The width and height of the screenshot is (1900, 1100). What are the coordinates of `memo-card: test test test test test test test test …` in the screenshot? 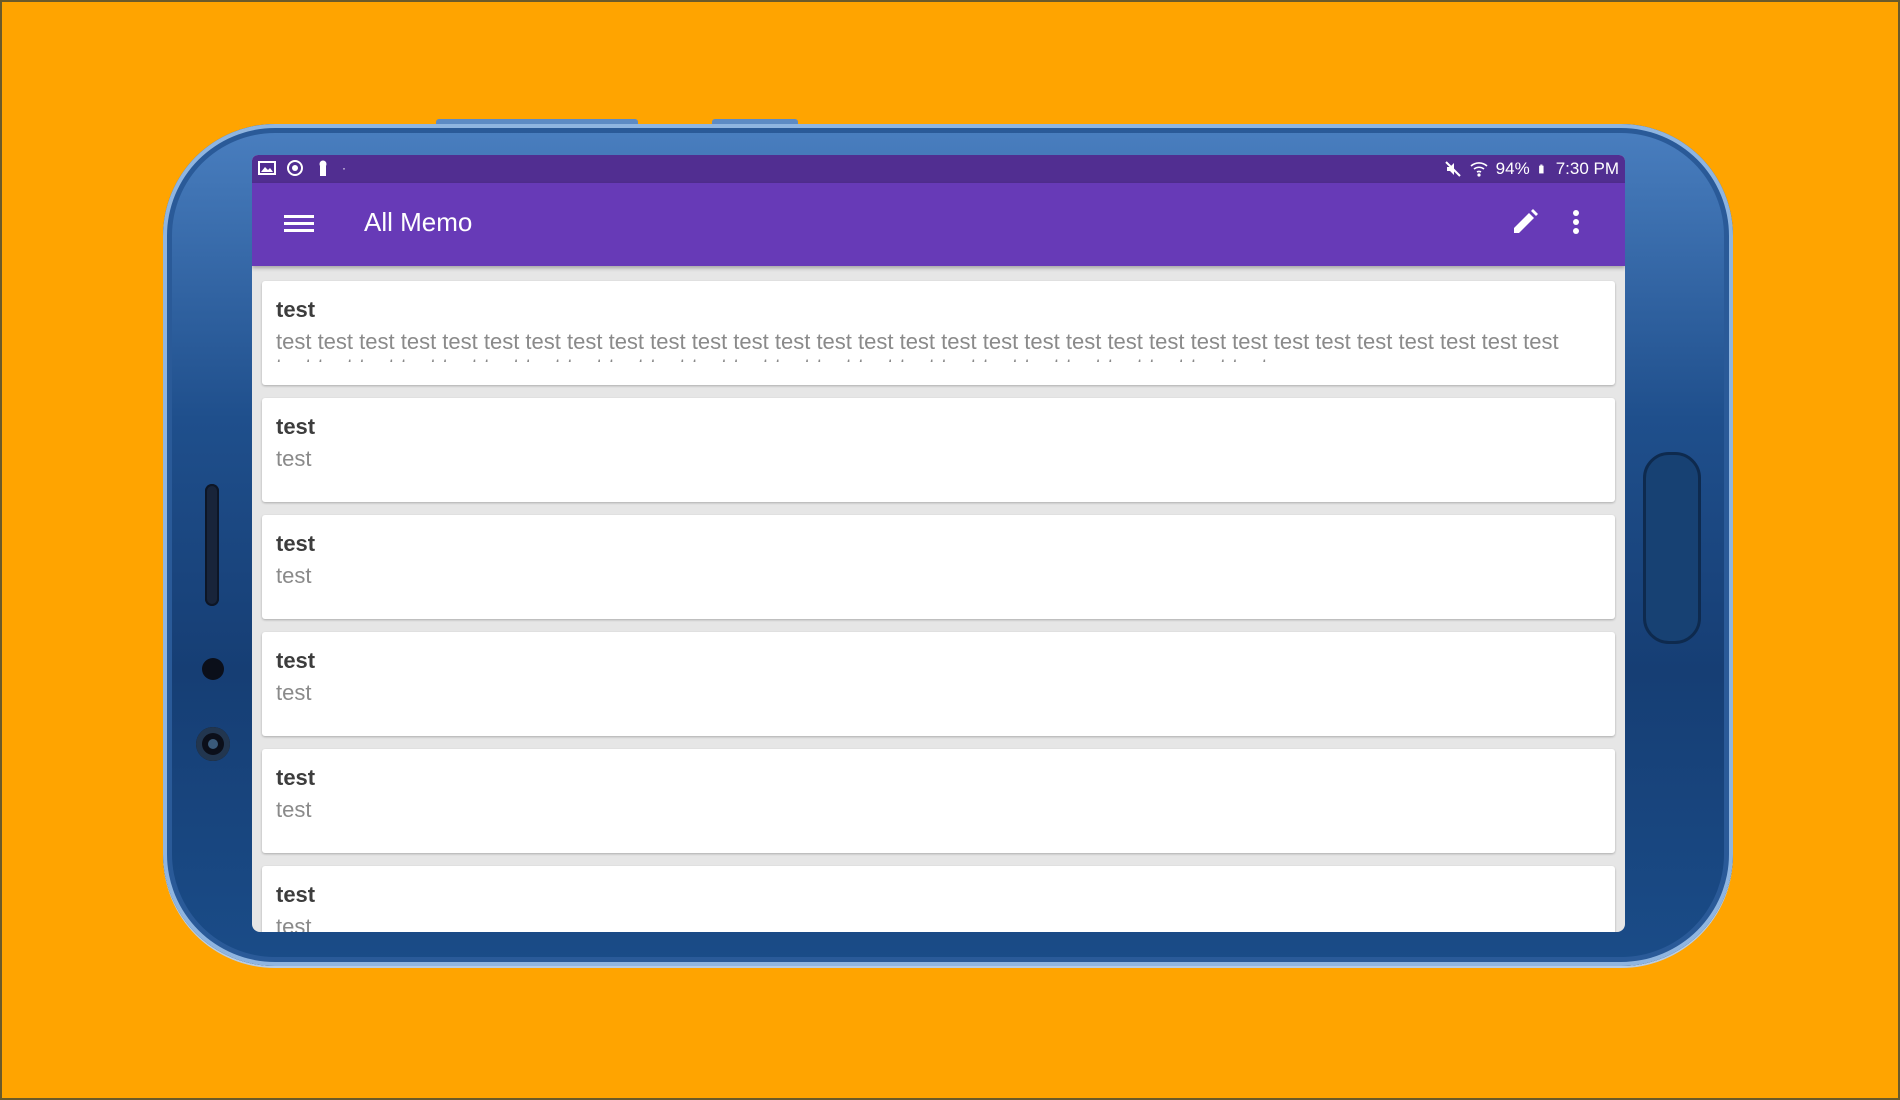 It's located at (938, 333).